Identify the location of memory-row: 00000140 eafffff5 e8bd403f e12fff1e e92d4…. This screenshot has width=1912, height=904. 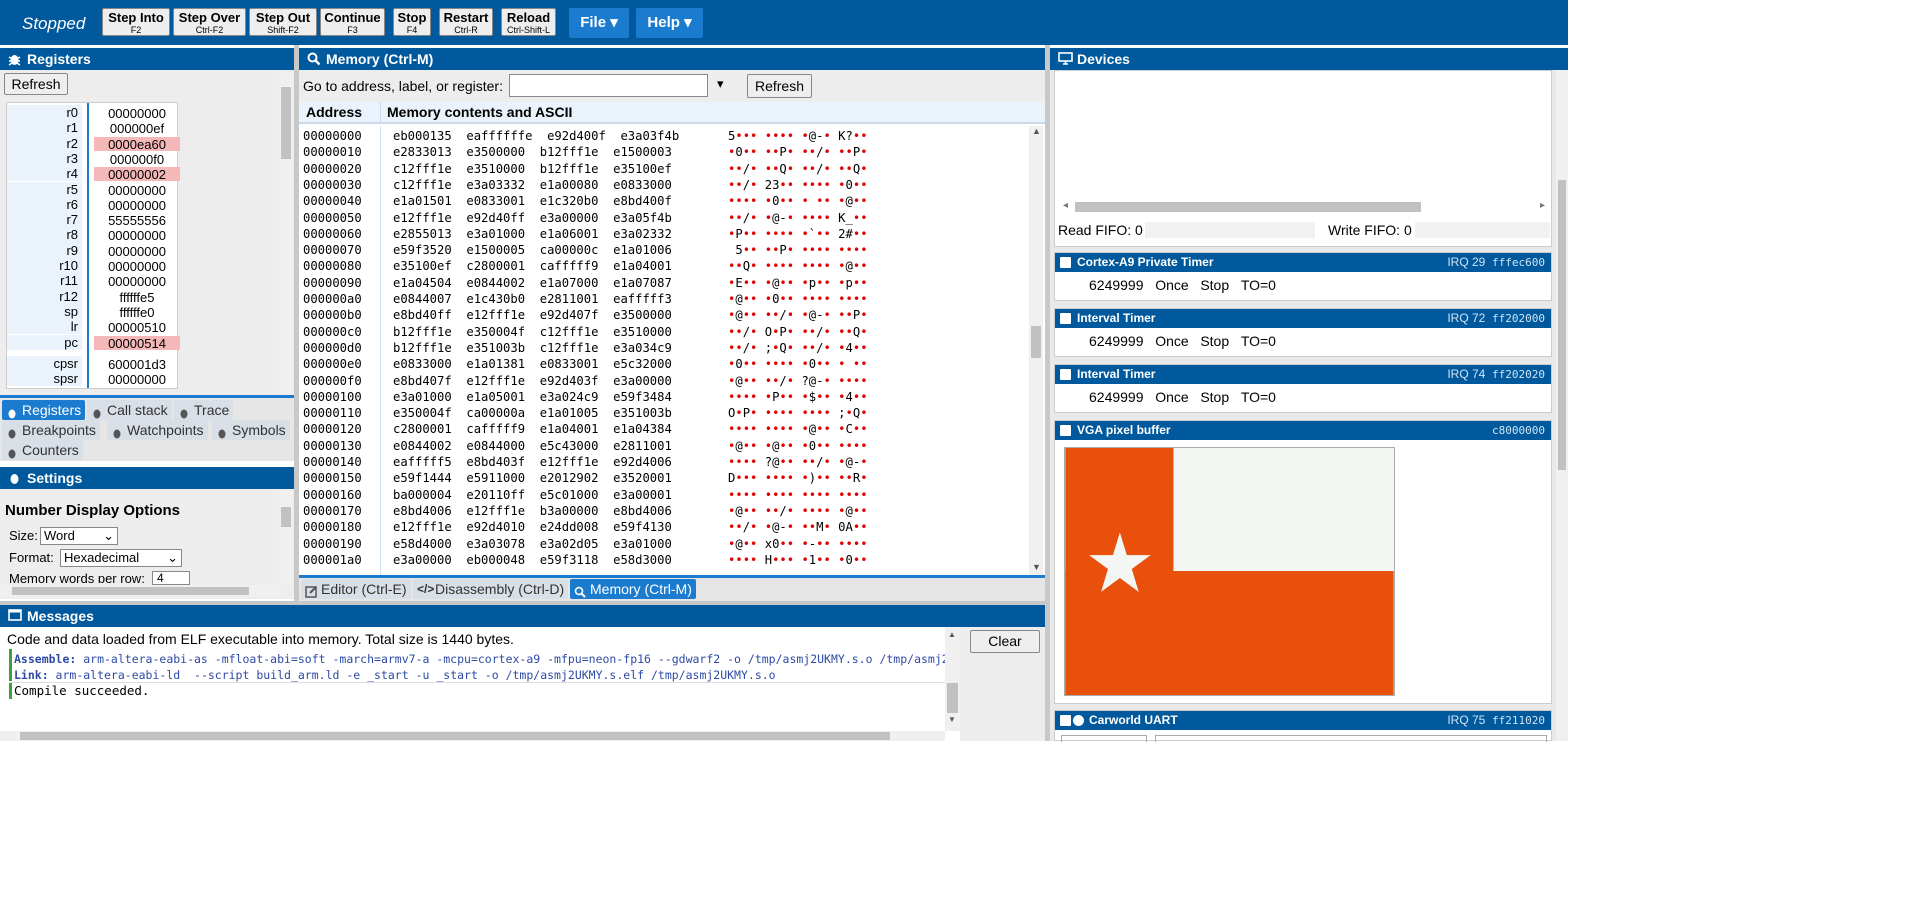
(585, 462).